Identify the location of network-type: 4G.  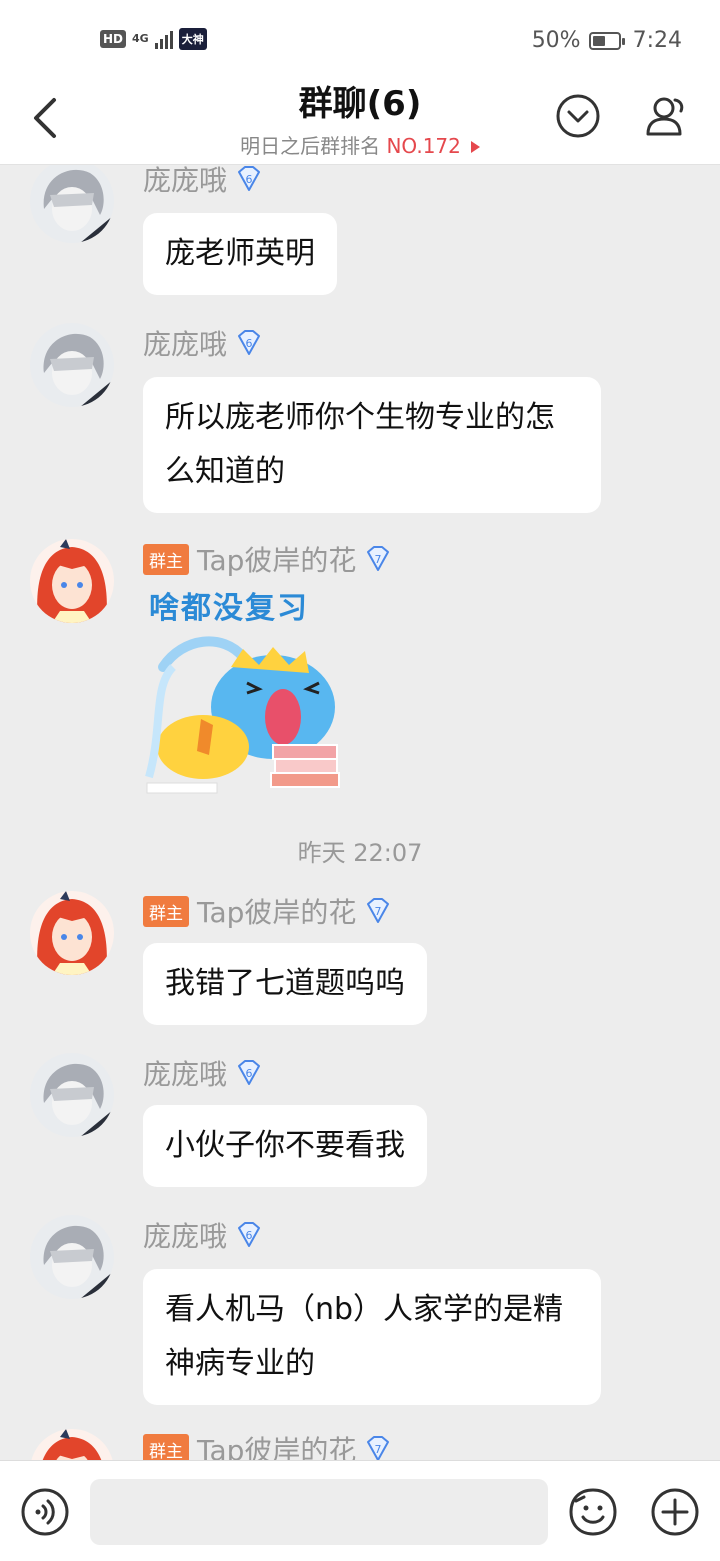
(140, 38).